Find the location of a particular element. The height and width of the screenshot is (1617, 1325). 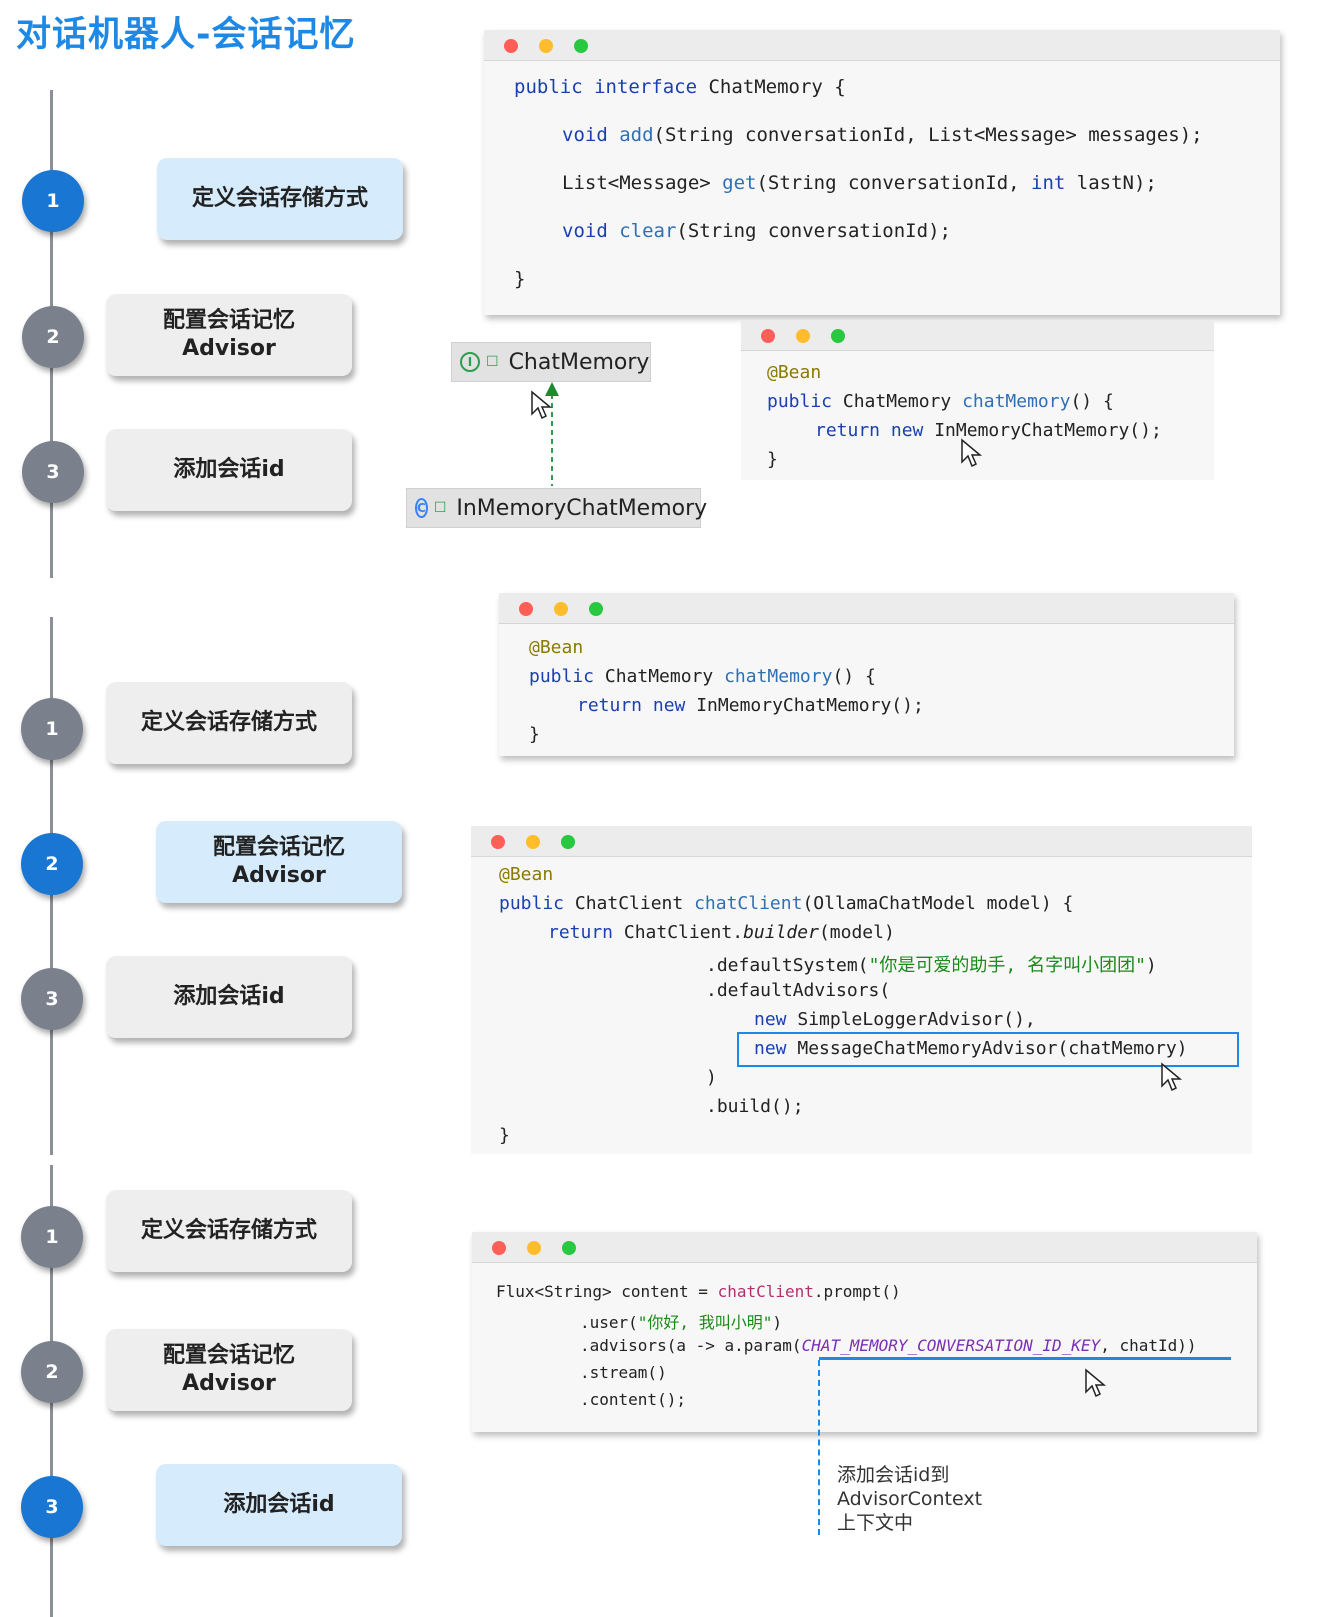

annotation-note: 添加会话id到 AdvisorContext 上下文中 is located at coordinates (909, 1499).